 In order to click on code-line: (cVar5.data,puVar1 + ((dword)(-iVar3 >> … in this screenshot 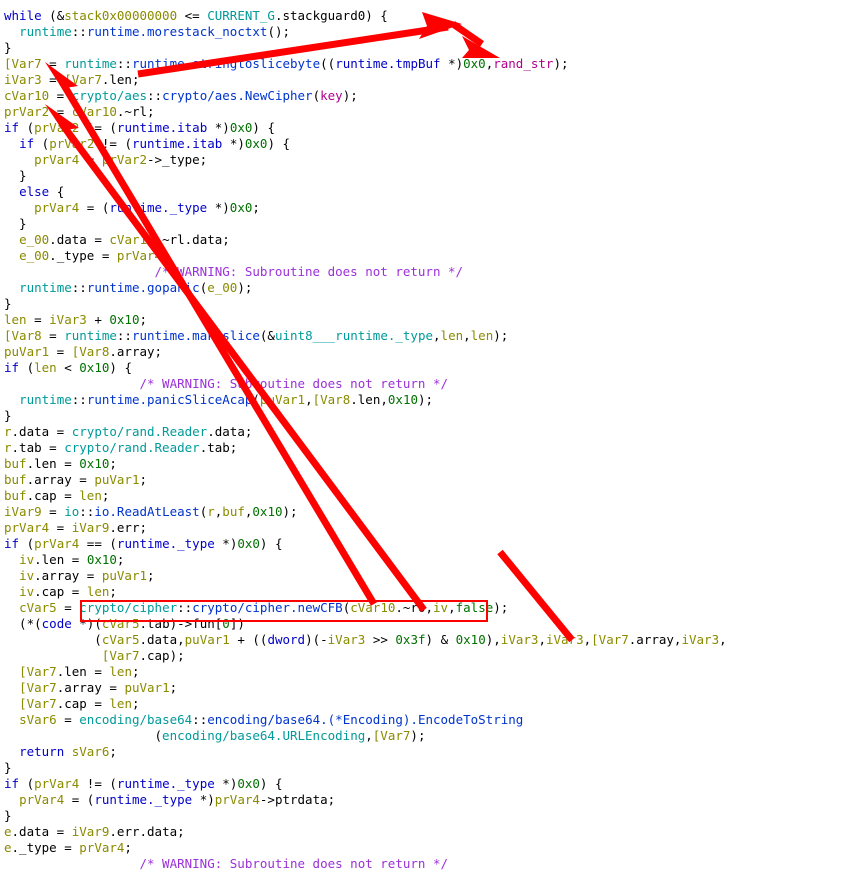, I will do `click(428, 640)`.